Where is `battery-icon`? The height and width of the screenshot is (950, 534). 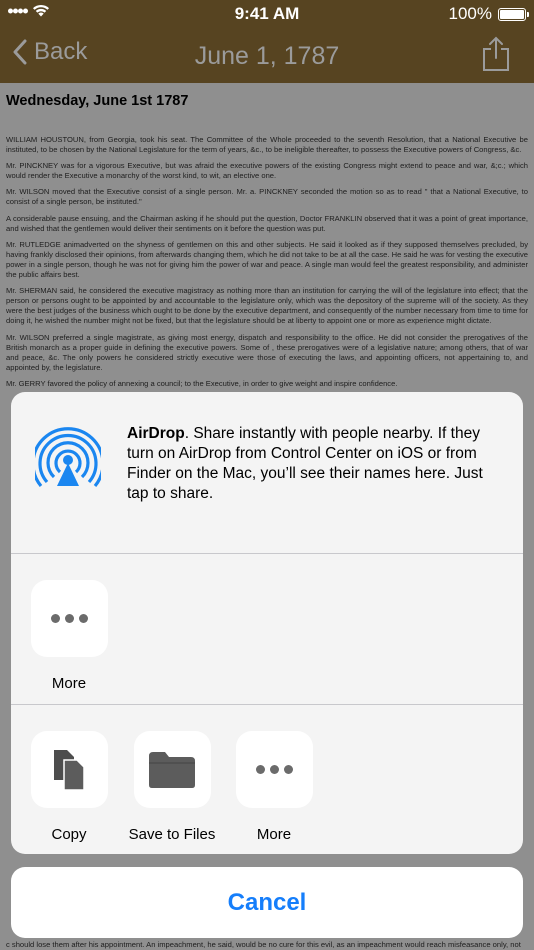
battery-icon is located at coordinates (513, 14).